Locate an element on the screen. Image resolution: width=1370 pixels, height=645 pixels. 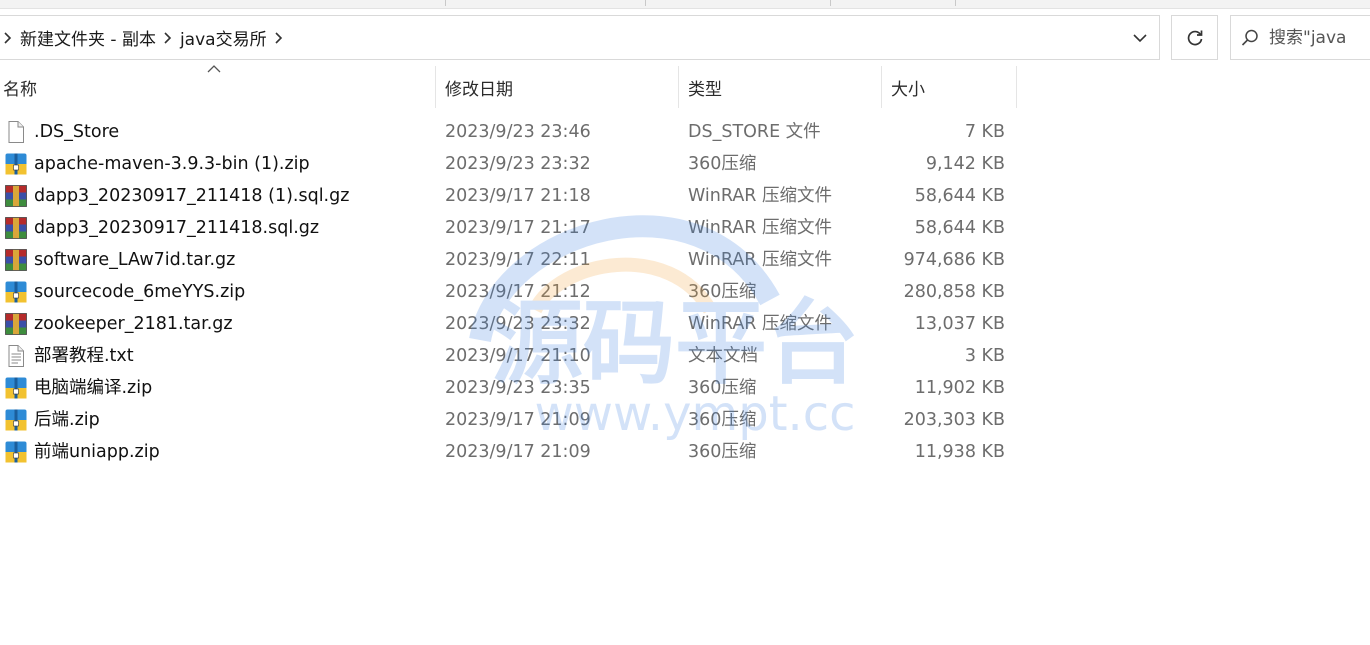
file-size: 280,858 KB is located at coordinates (954, 292).